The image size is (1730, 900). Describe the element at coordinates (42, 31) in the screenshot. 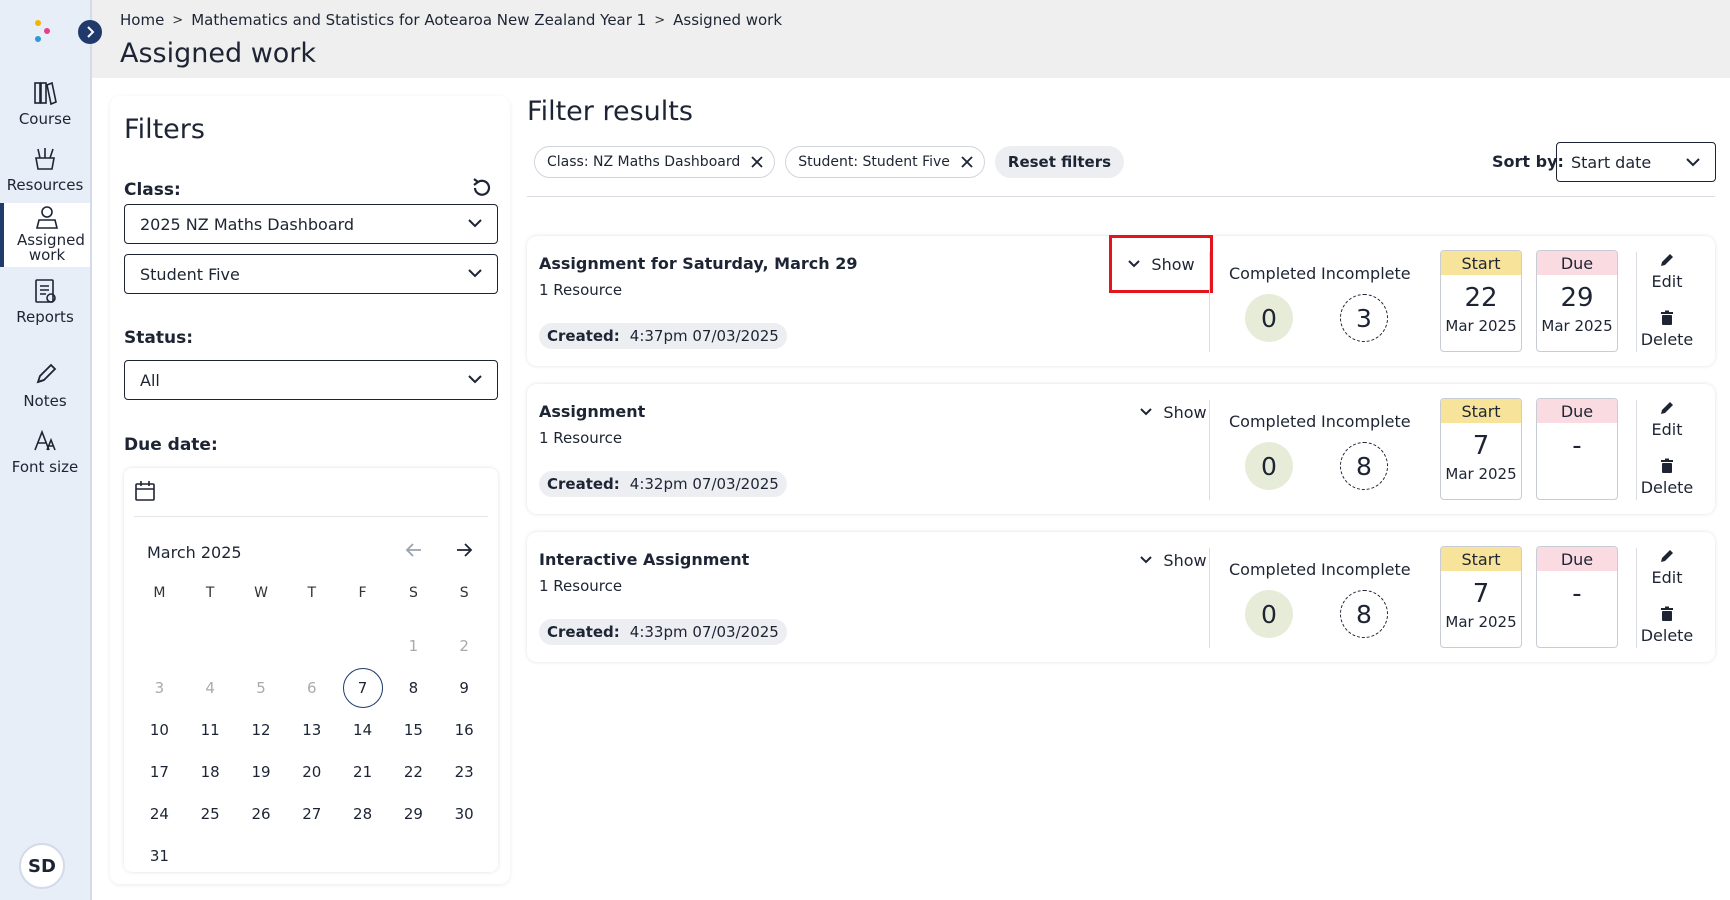

I see `app-logo` at that location.